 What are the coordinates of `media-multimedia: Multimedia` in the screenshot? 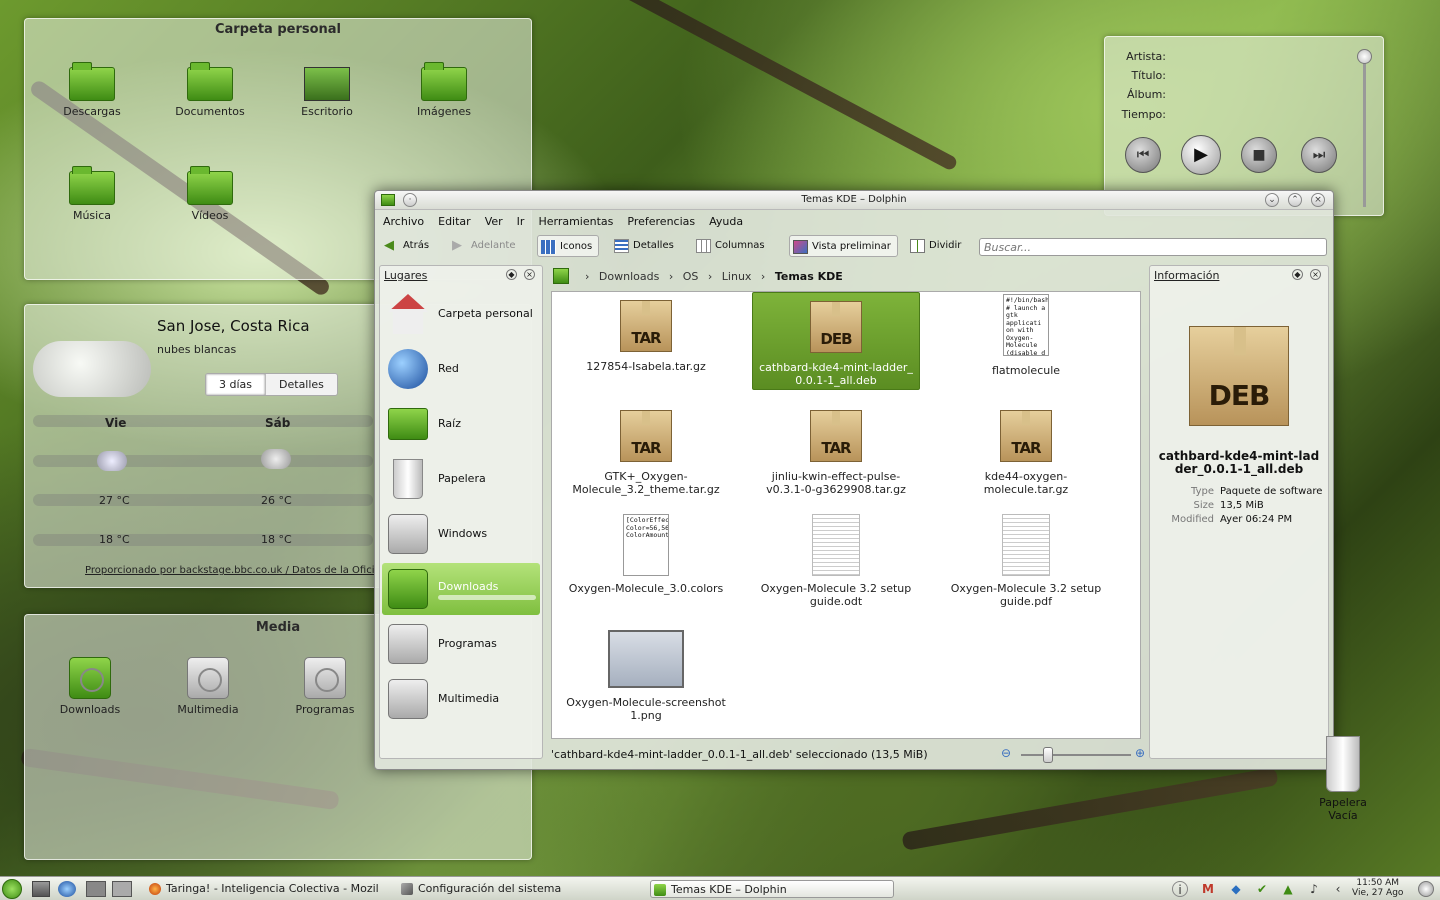 It's located at (208, 686).